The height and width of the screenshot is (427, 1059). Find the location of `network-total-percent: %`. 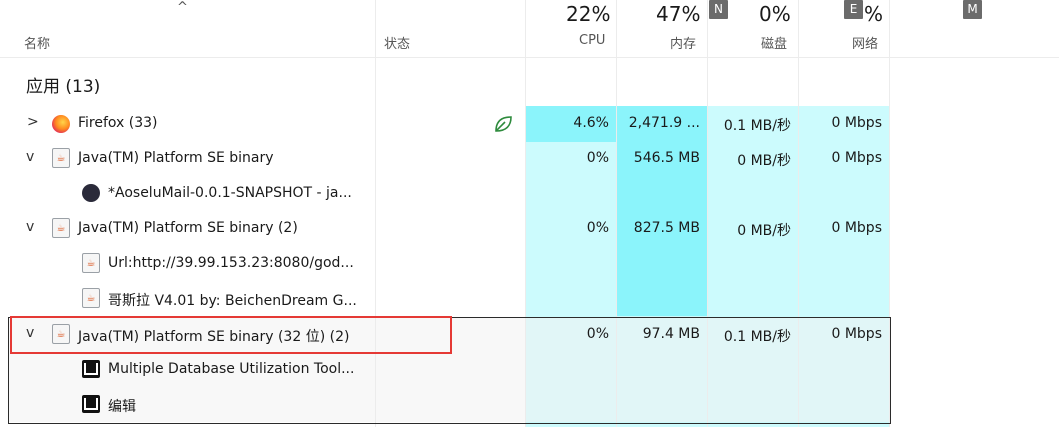

network-total-percent: % is located at coordinates (873, 14).